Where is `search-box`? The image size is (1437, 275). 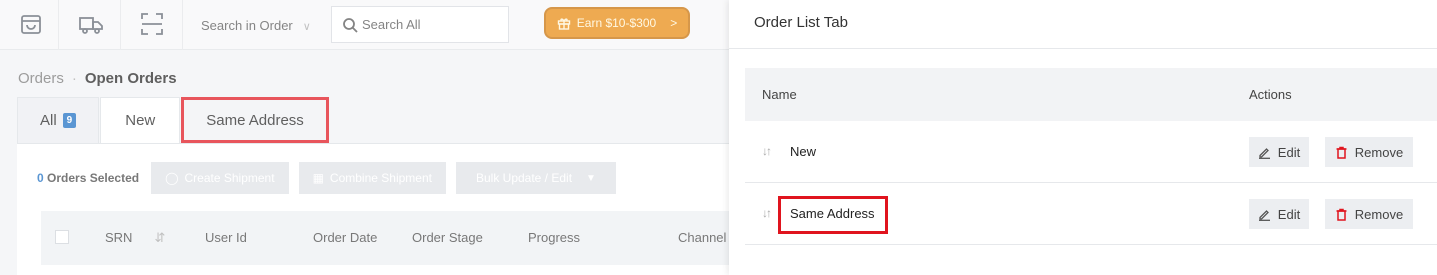 search-box is located at coordinates (420, 24).